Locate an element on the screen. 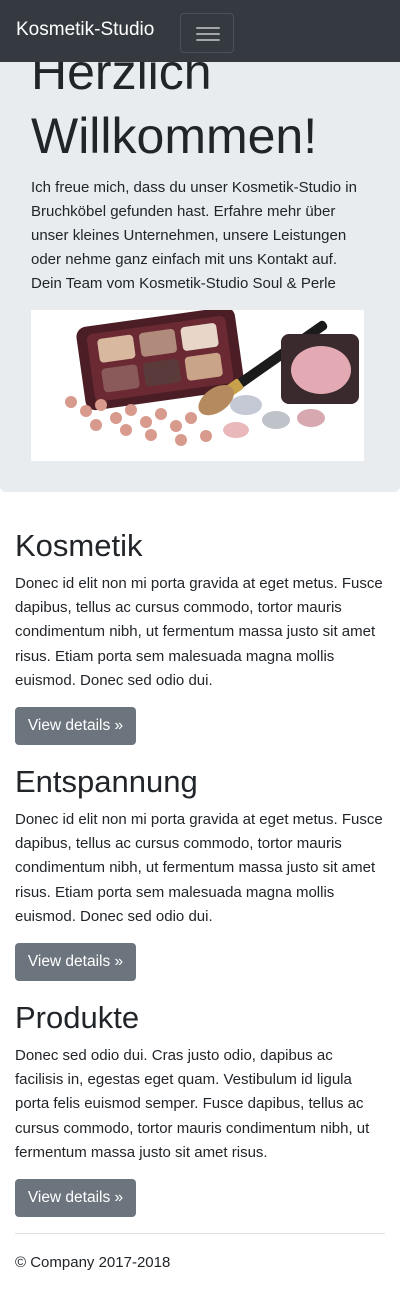 The image size is (400, 1290). top-navbar: Kosmetik-Studio is located at coordinates (200, 31).